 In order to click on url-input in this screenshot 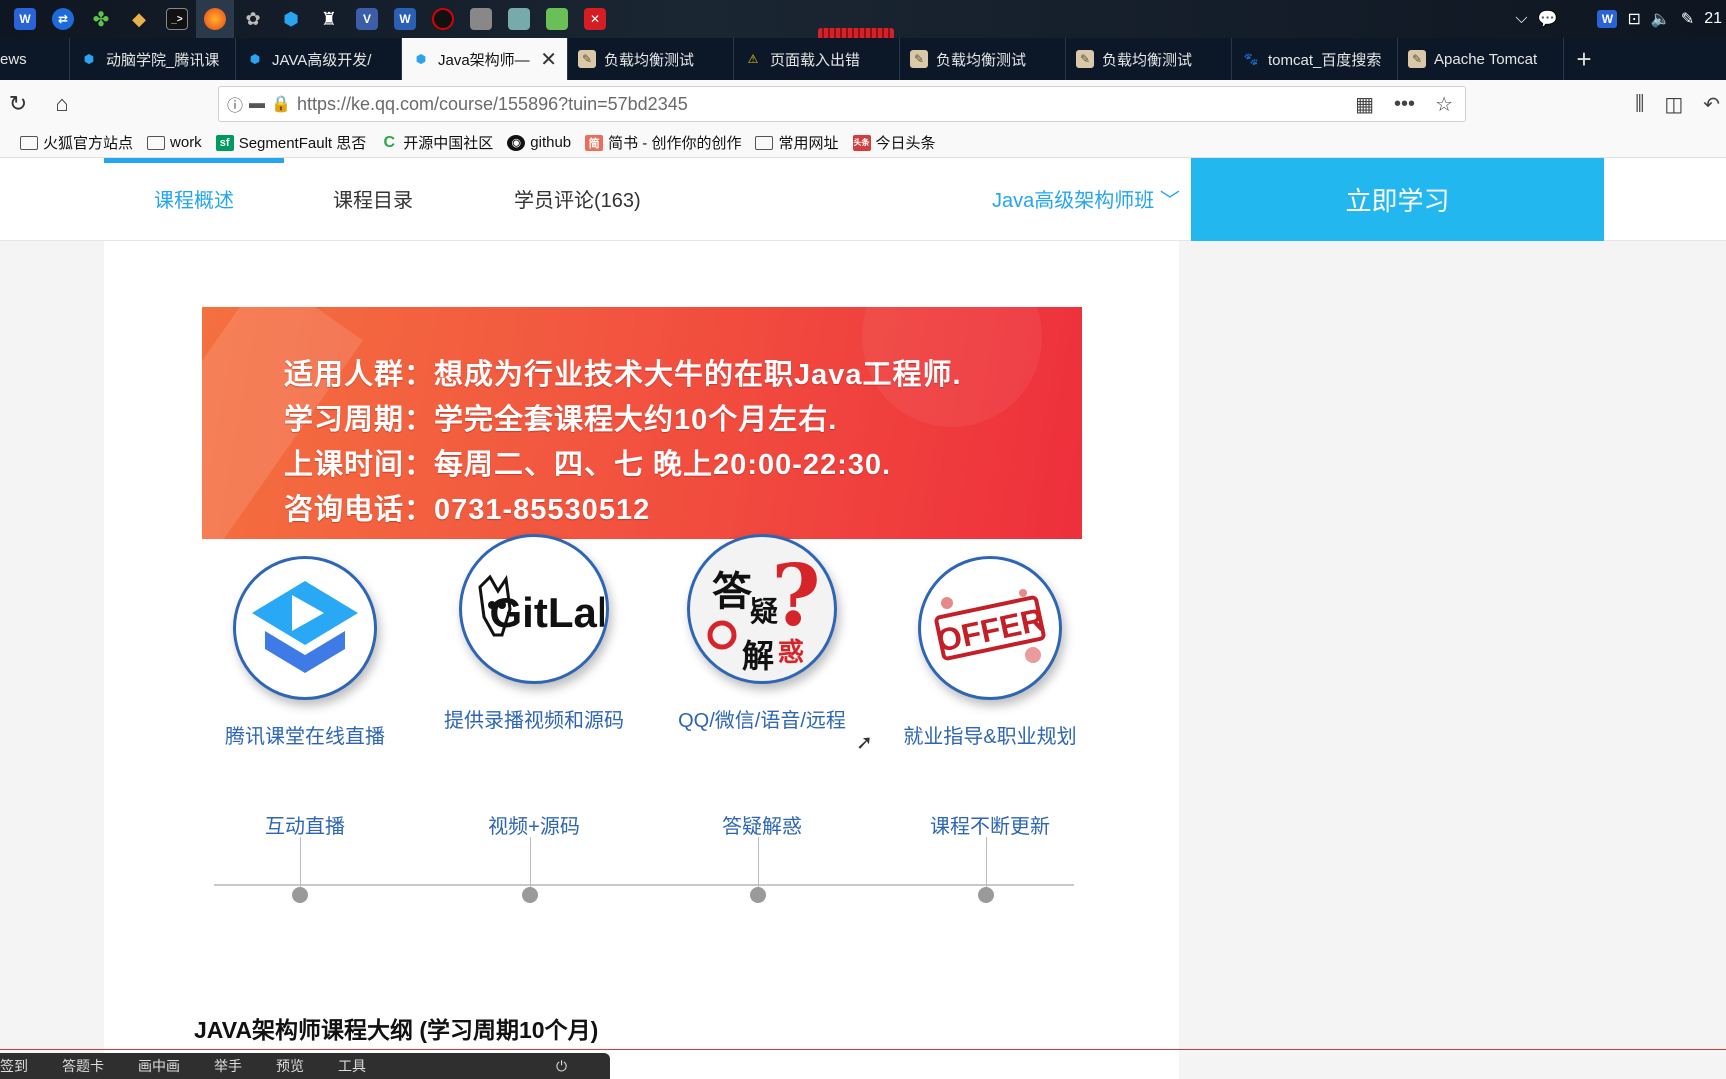, I will do `click(826, 104)`.